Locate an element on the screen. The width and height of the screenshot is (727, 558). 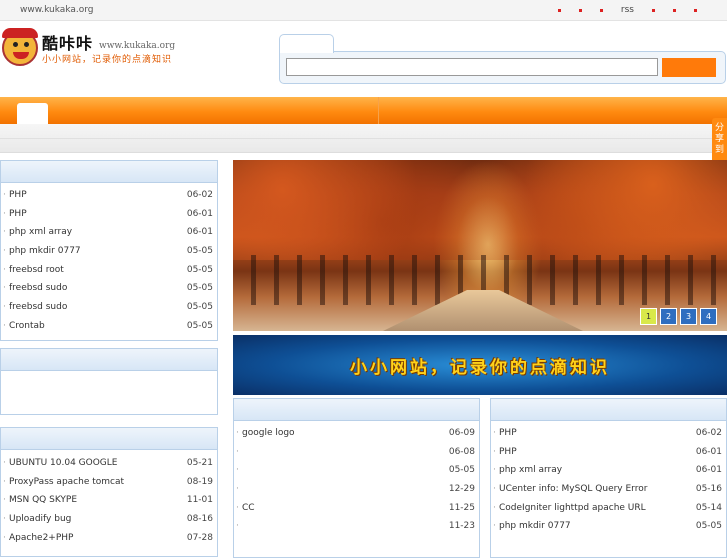
site-logo: 酷咔咔 www.kukaka.org 小小网站，记录你的点滴知识 is located at coordinates (97, 49).